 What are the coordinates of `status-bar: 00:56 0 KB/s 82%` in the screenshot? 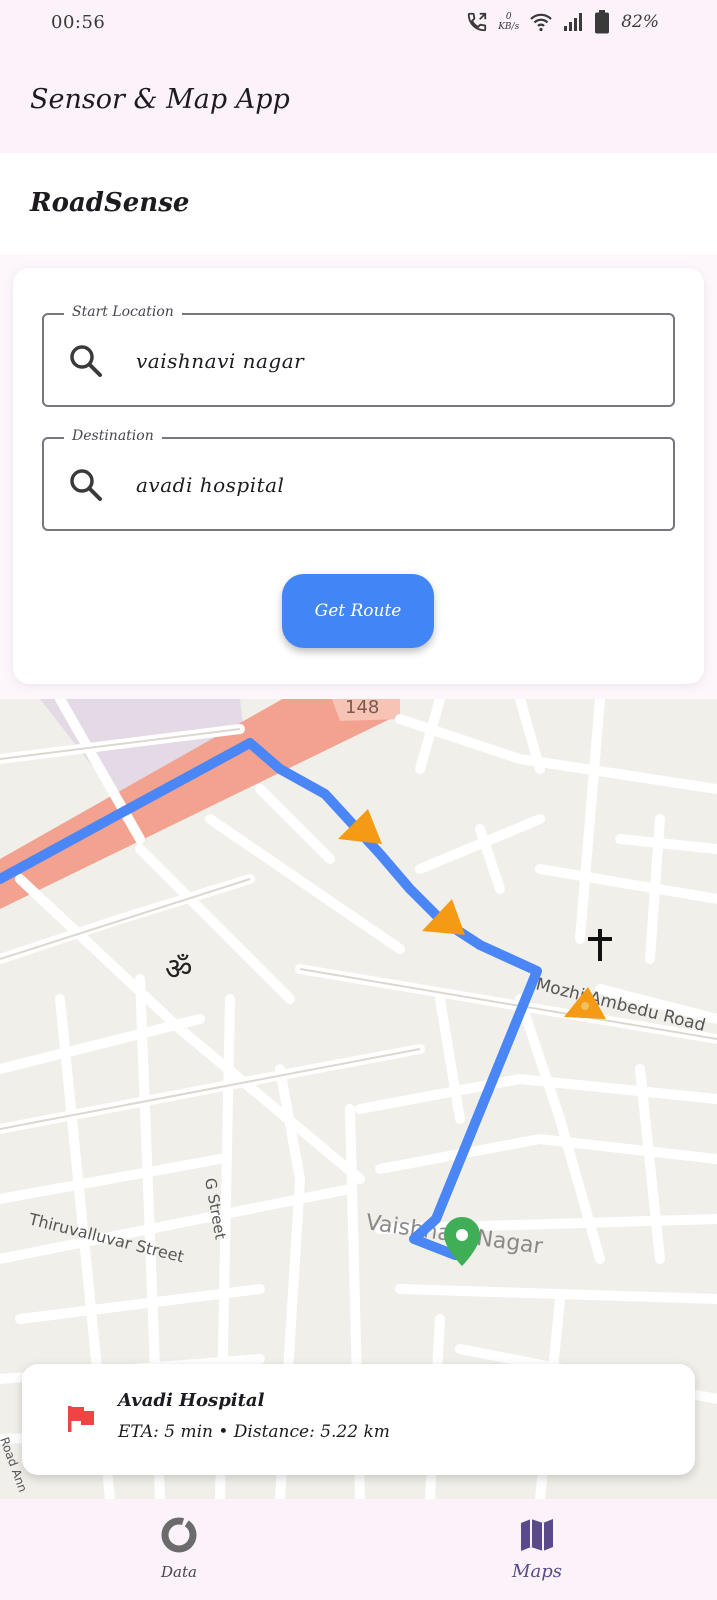 It's located at (358, 25).